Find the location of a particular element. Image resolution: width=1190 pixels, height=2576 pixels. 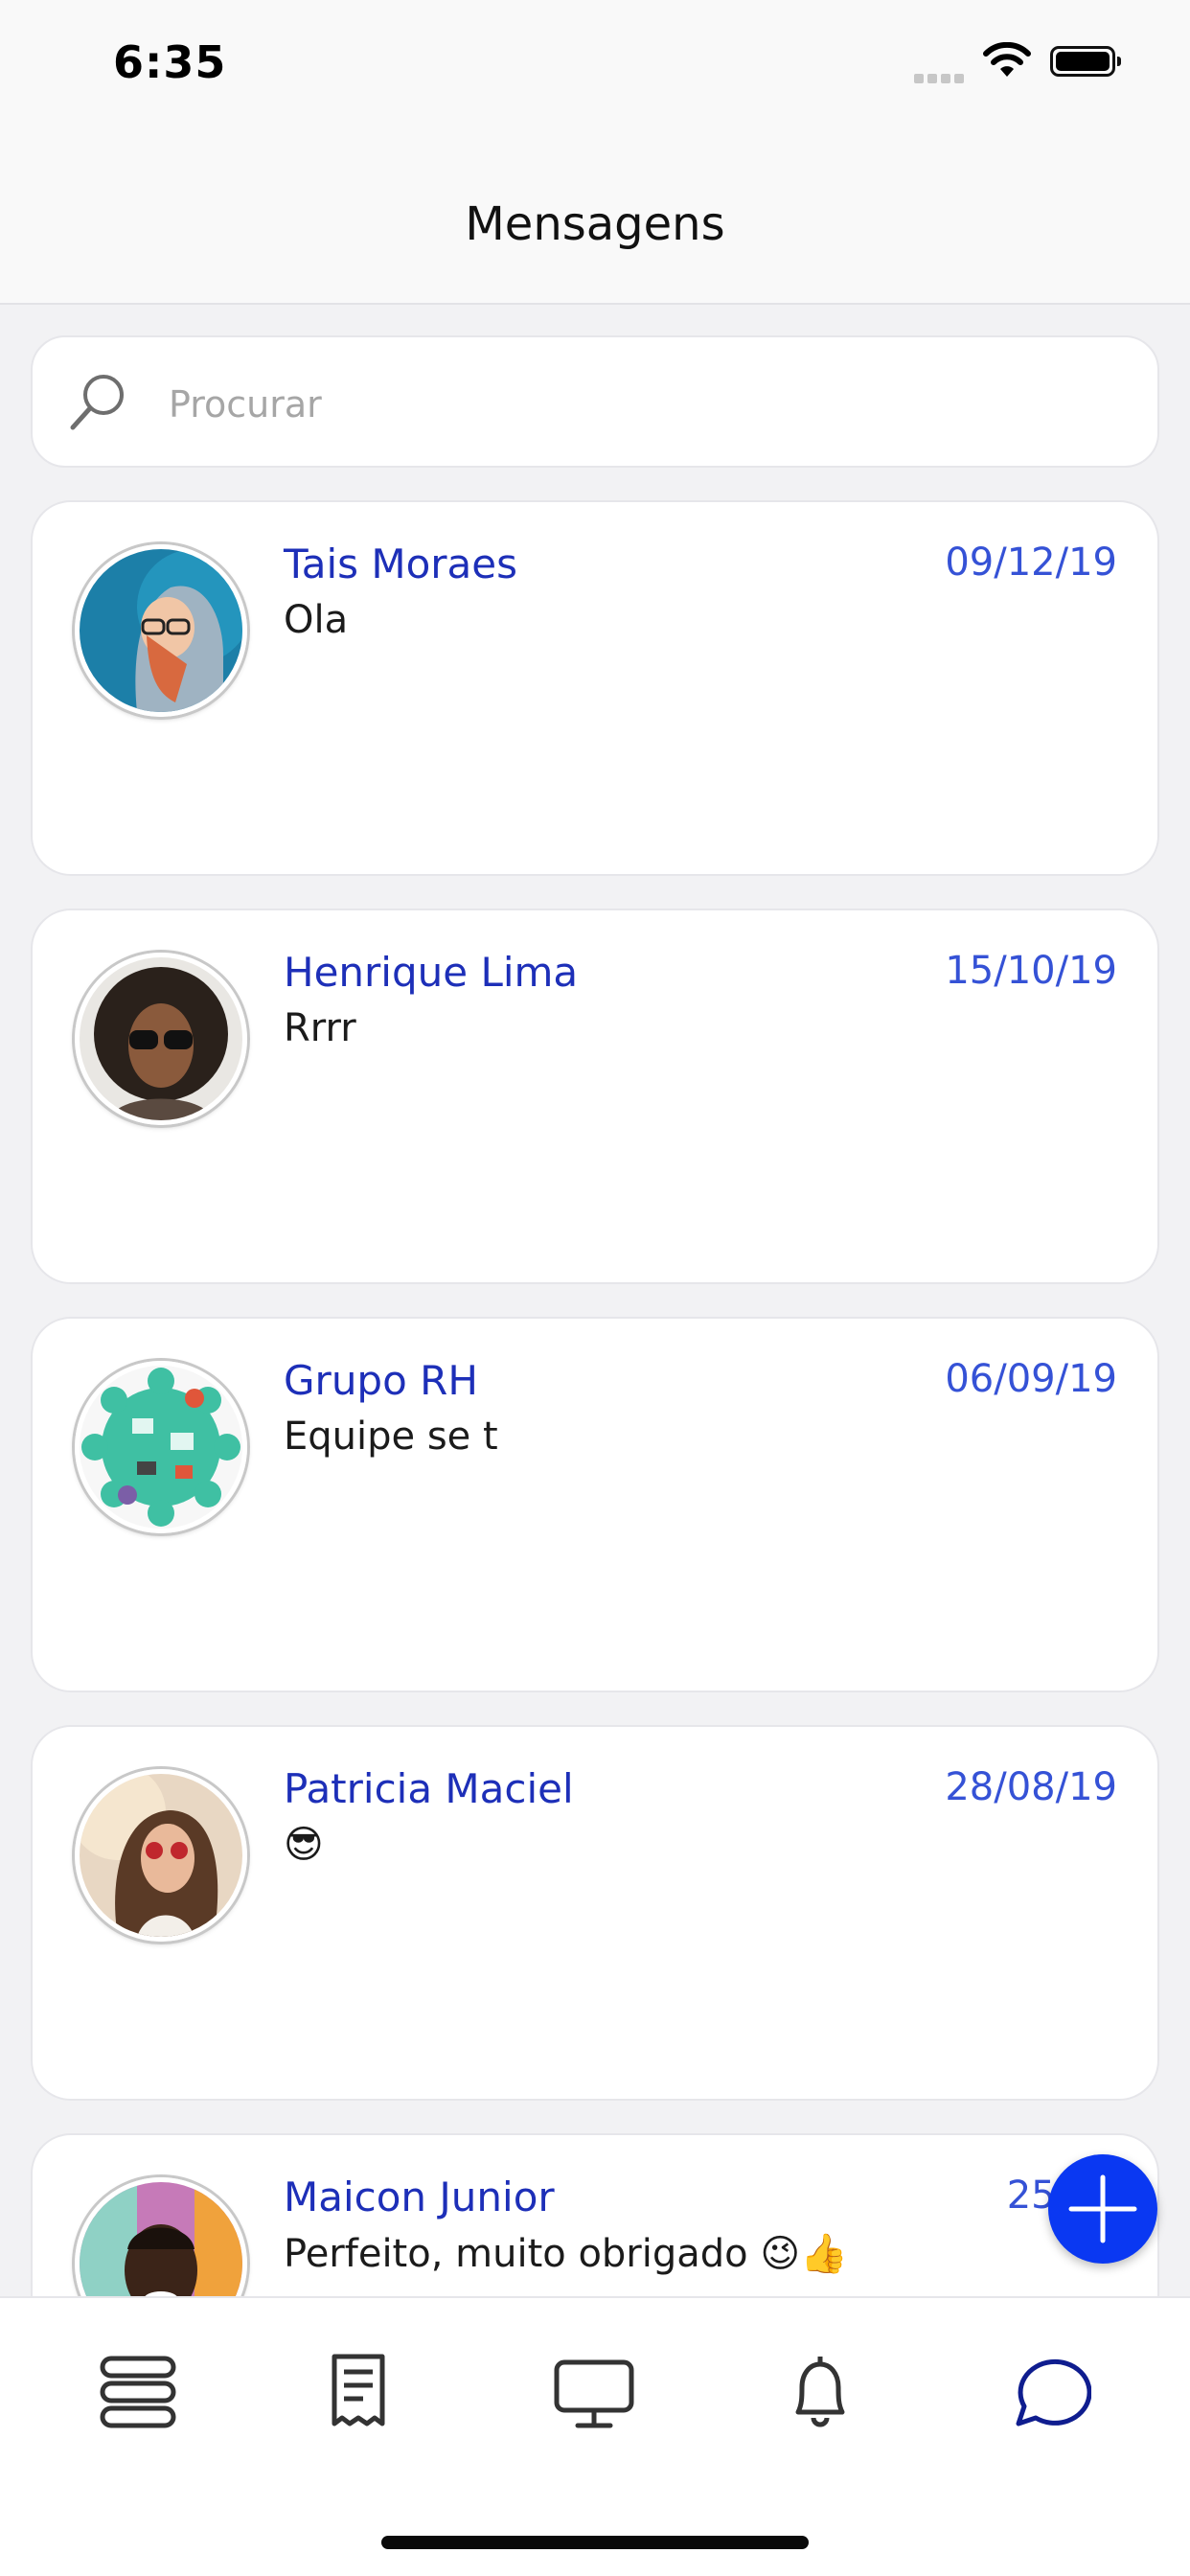

message-date: 15/10/19 is located at coordinates (1031, 971).